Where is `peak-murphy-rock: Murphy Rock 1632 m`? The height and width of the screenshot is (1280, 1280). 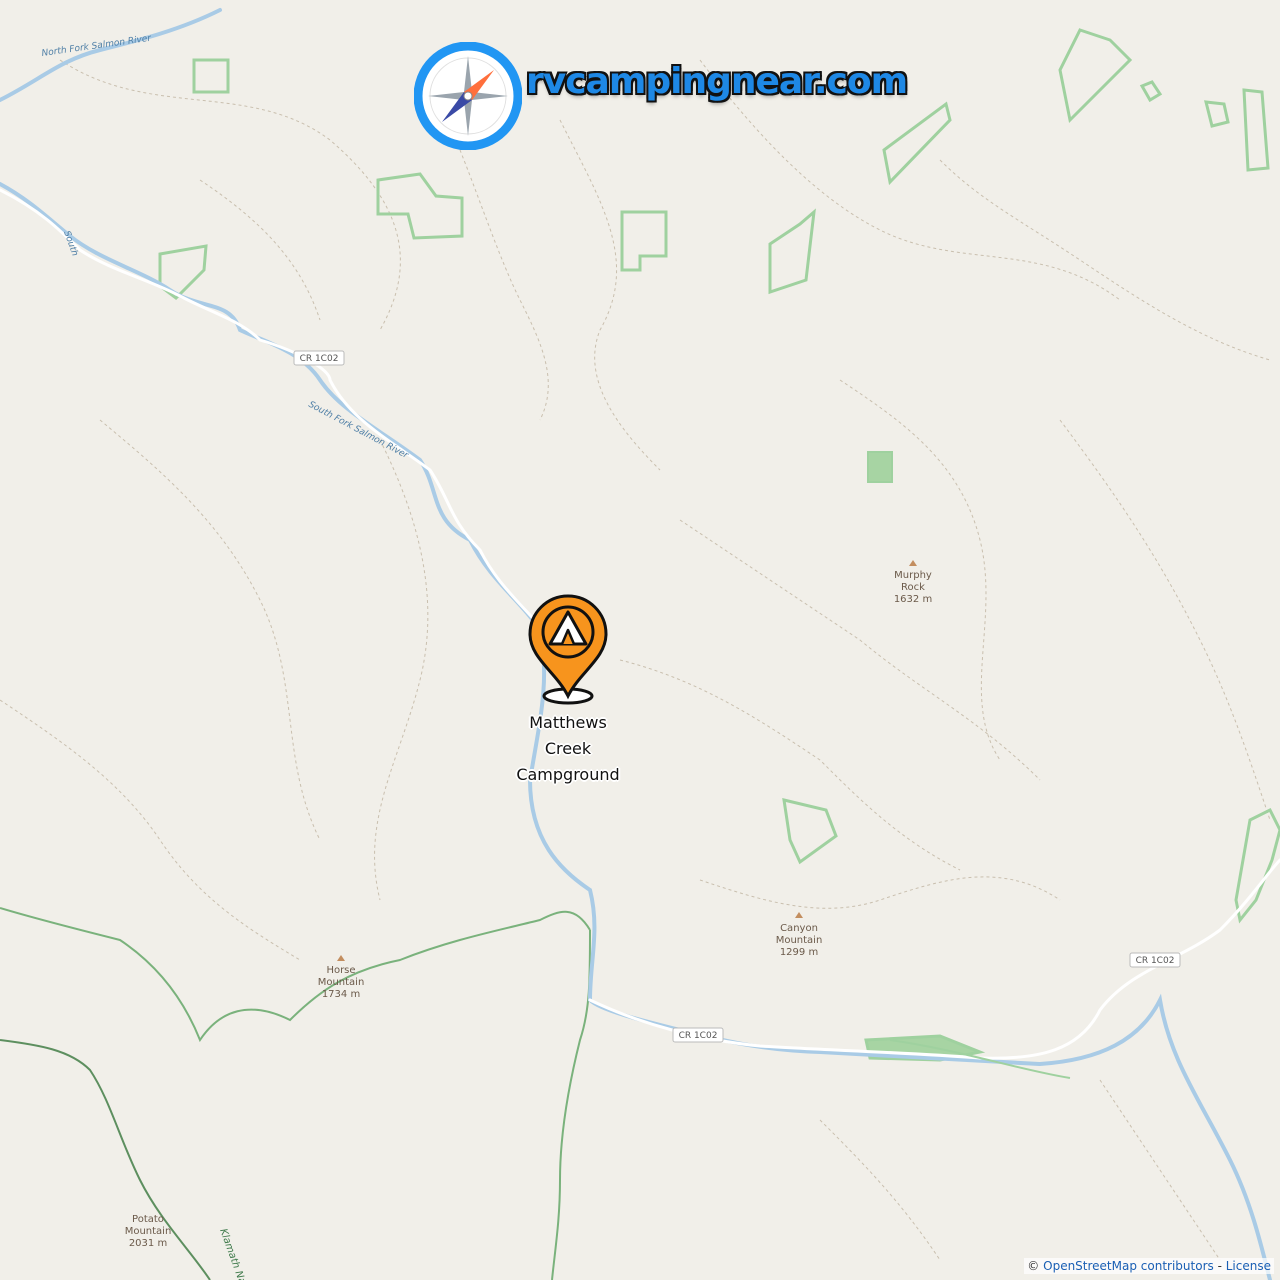
peak-murphy-rock: Murphy Rock 1632 m is located at coordinates (913, 582).